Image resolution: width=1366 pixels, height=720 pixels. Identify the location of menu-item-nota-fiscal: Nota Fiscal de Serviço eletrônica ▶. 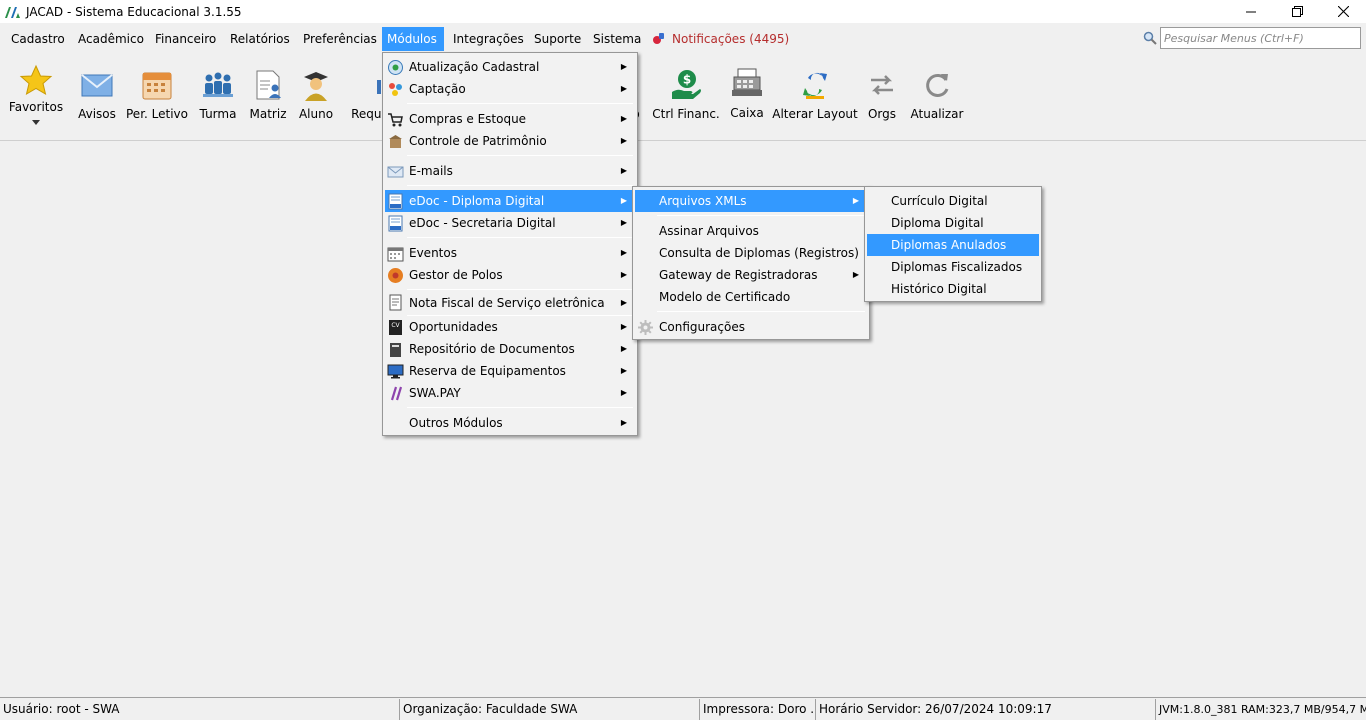
(510, 303).